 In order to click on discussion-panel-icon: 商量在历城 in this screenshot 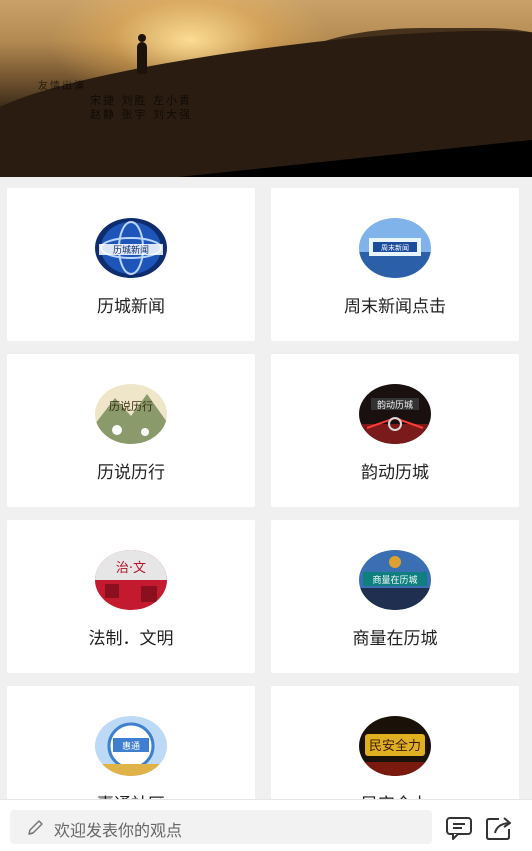, I will do `click(395, 580)`.